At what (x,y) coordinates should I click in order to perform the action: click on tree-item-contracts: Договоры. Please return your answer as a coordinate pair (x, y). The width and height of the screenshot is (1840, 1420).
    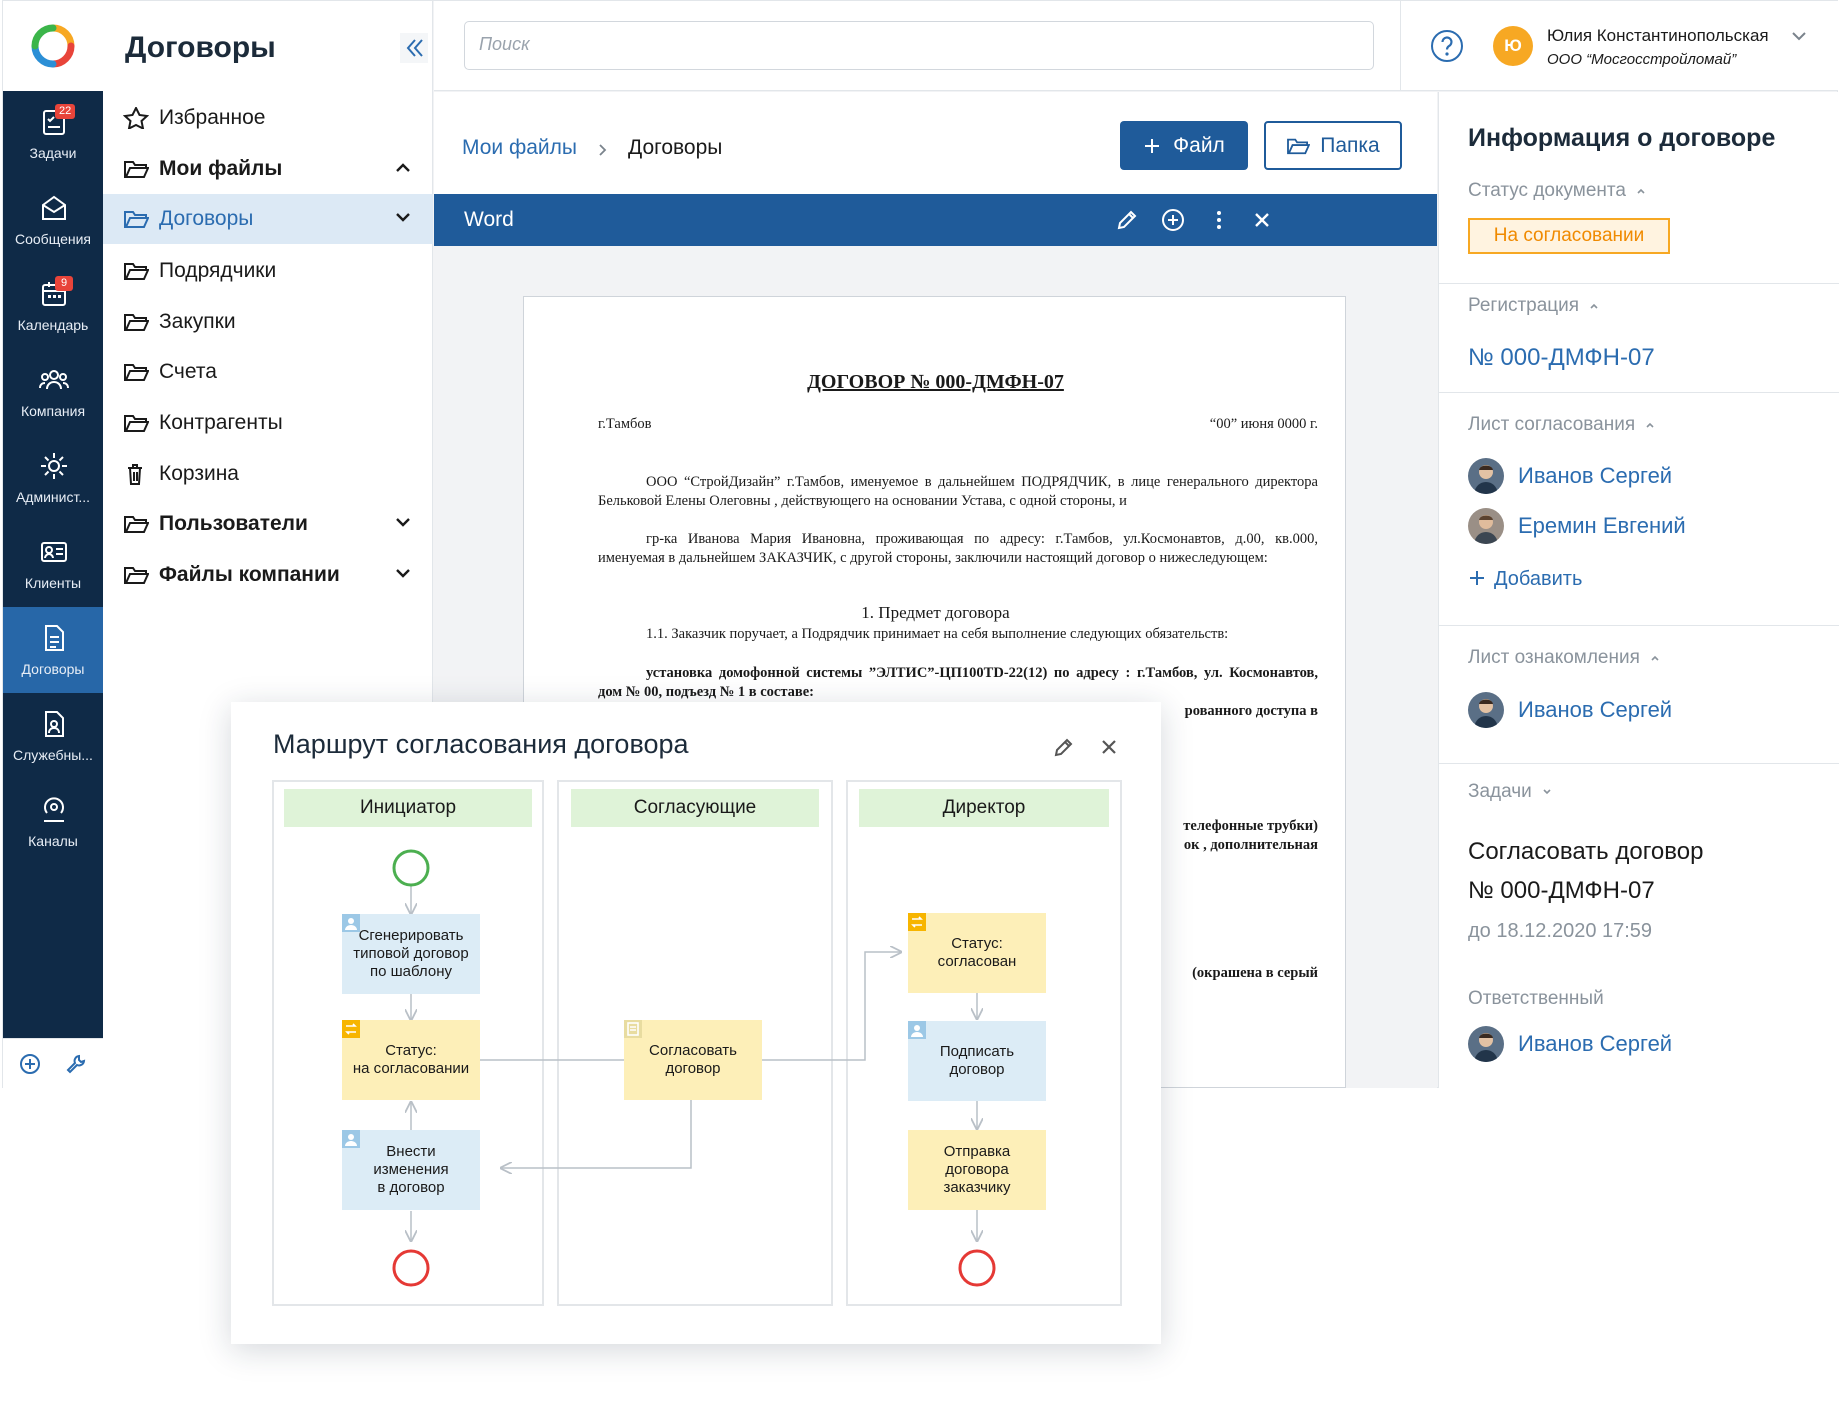
    Looking at the image, I should click on (268, 219).